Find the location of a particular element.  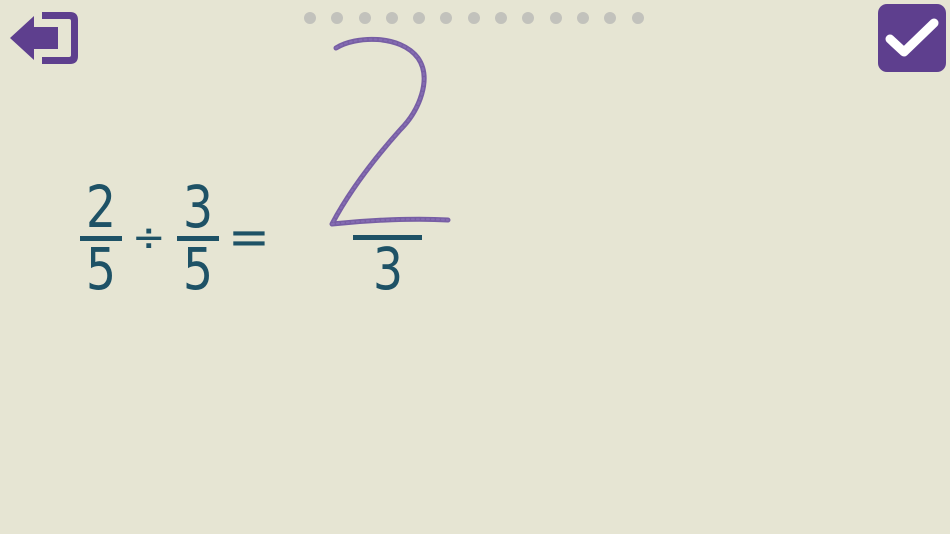

fraction-2-numerator: 3 is located at coordinates (198, 207).